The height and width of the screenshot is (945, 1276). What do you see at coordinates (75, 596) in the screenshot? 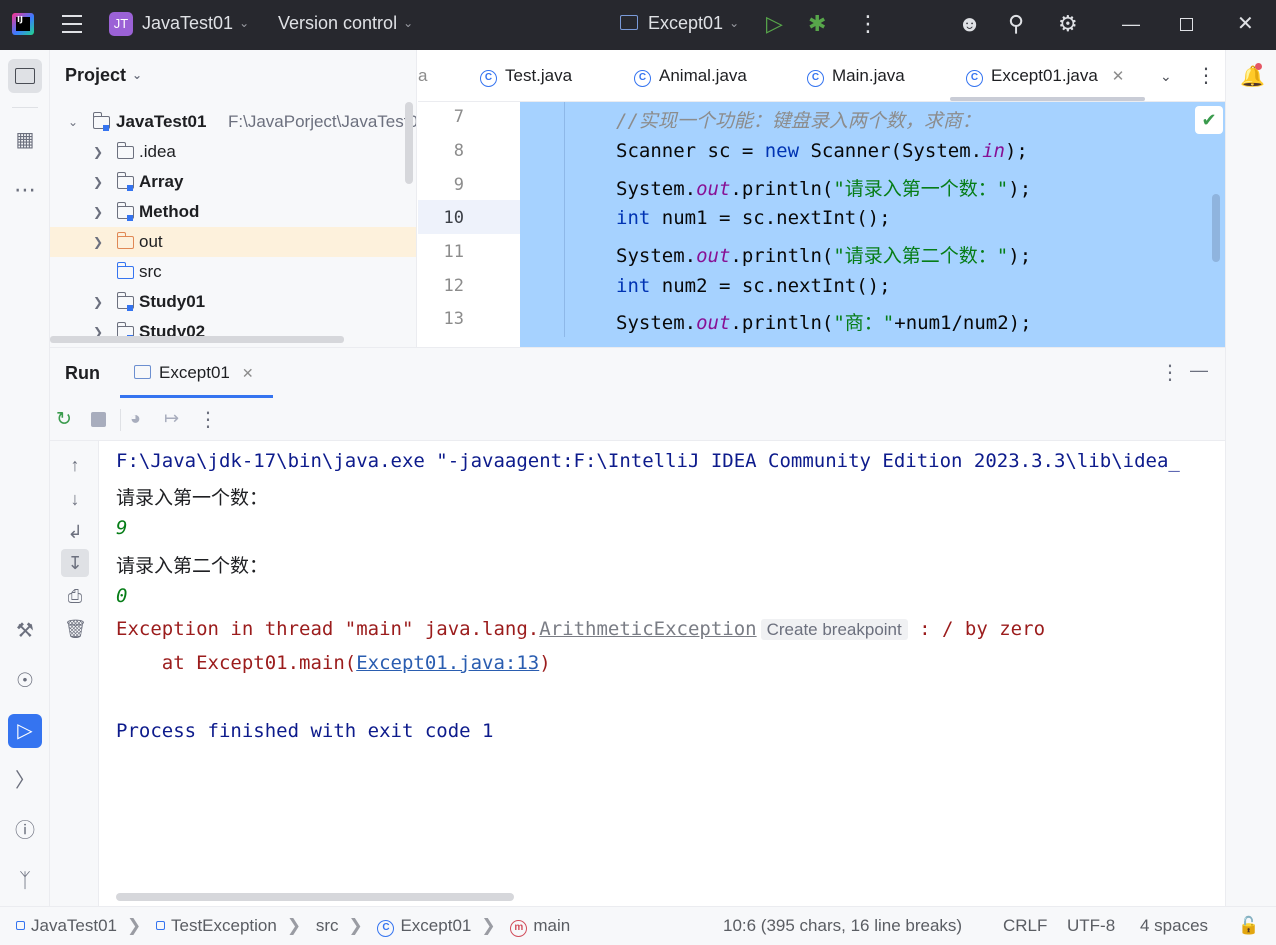
I see `print-icon: ⎙` at bounding box center [75, 596].